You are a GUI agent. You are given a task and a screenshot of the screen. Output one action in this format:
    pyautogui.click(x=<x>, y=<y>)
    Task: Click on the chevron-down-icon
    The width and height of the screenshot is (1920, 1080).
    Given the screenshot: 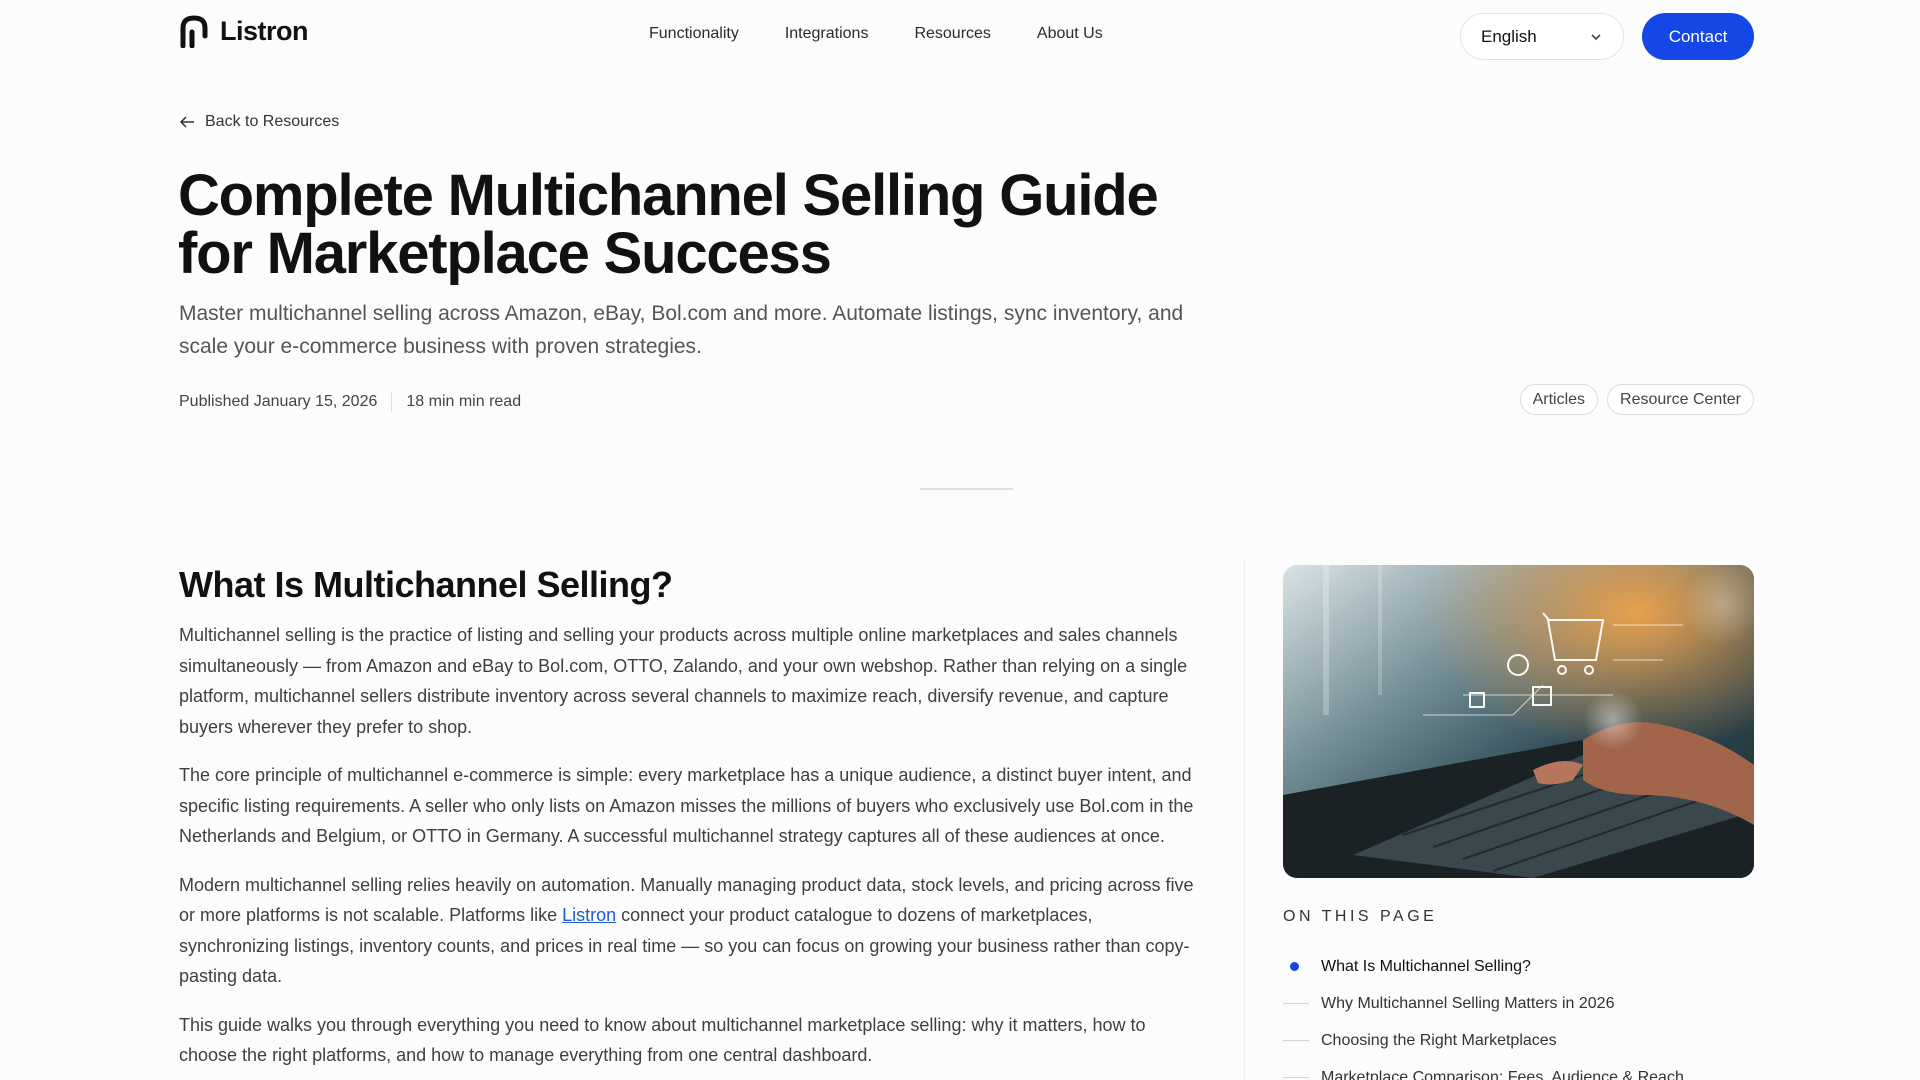 What is the action you would take?
    pyautogui.click(x=1596, y=36)
    